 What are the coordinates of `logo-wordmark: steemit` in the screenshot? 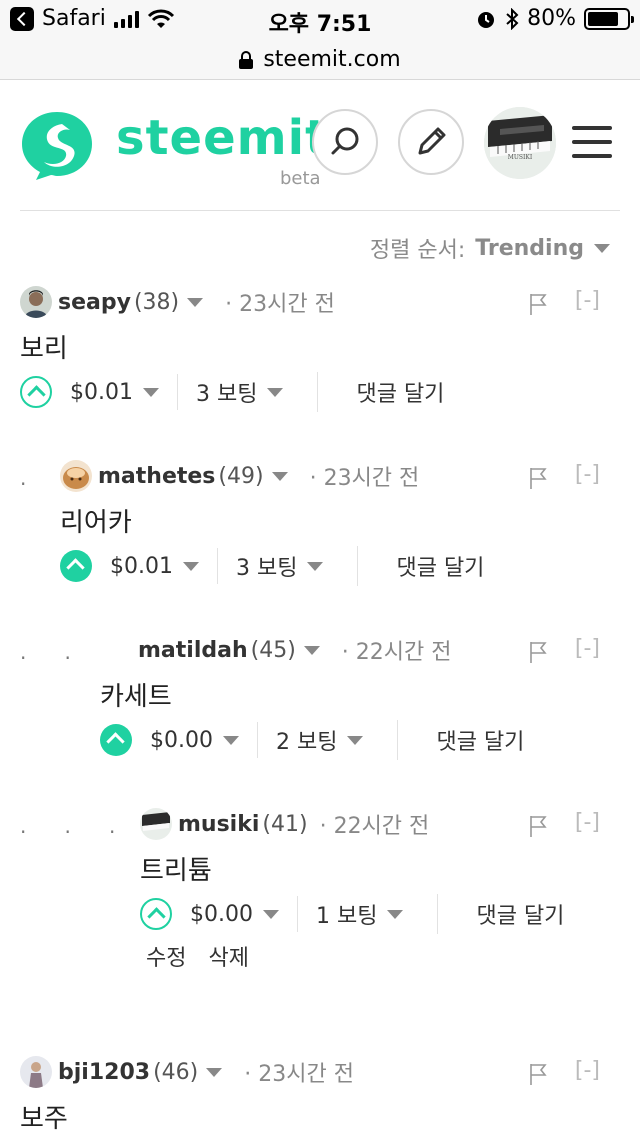 It's located at (222, 138).